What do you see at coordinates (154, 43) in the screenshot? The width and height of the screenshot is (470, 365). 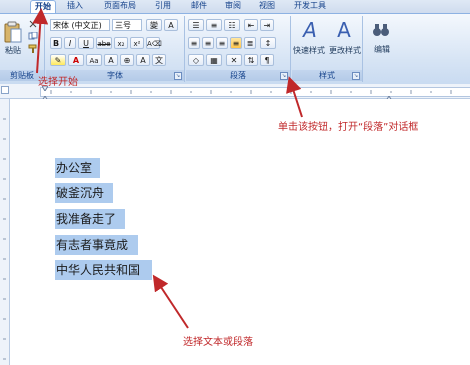 I see `clear-format-icon: A⌫` at bounding box center [154, 43].